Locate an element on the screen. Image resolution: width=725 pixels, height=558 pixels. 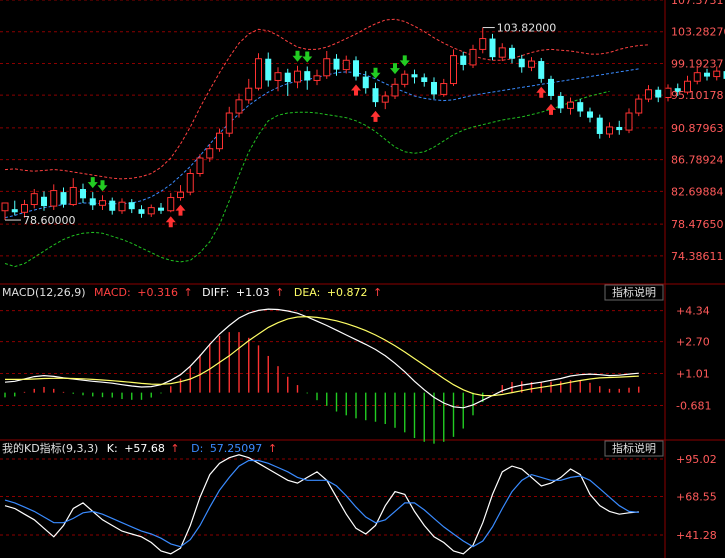
price-tick-label: 103.28270 is located at coordinates (698, 32).